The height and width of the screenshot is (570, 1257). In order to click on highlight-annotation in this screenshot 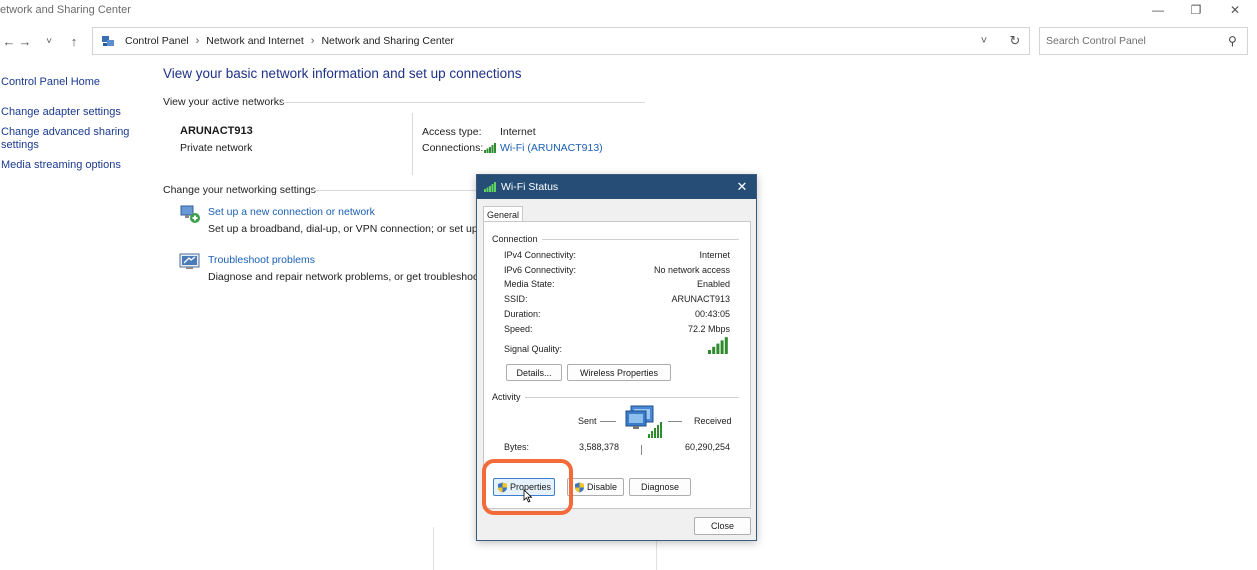, I will do `click(527, 487)`.